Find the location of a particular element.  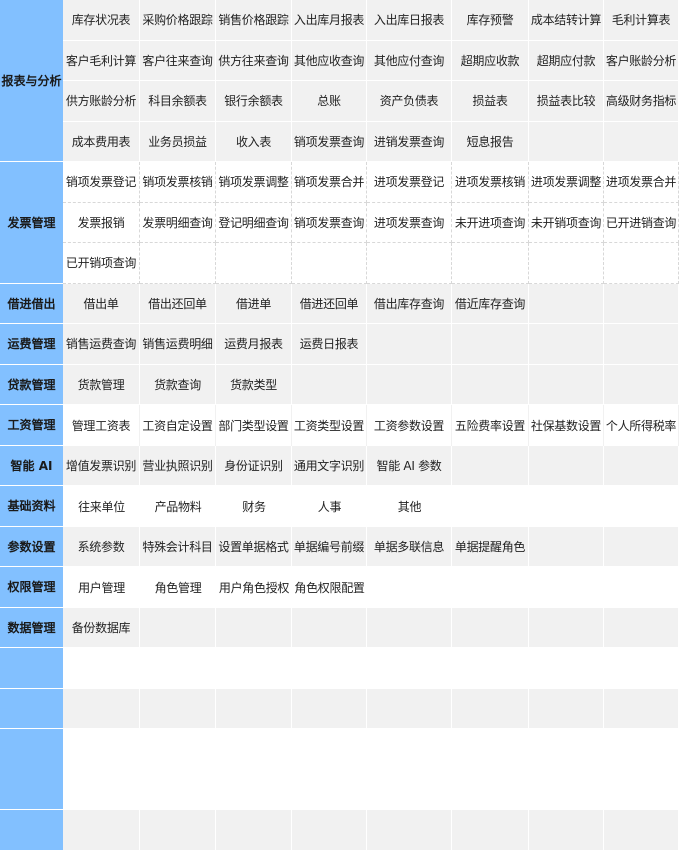

menu-item: 未开销项查询 is located at coordinates (566, 222).